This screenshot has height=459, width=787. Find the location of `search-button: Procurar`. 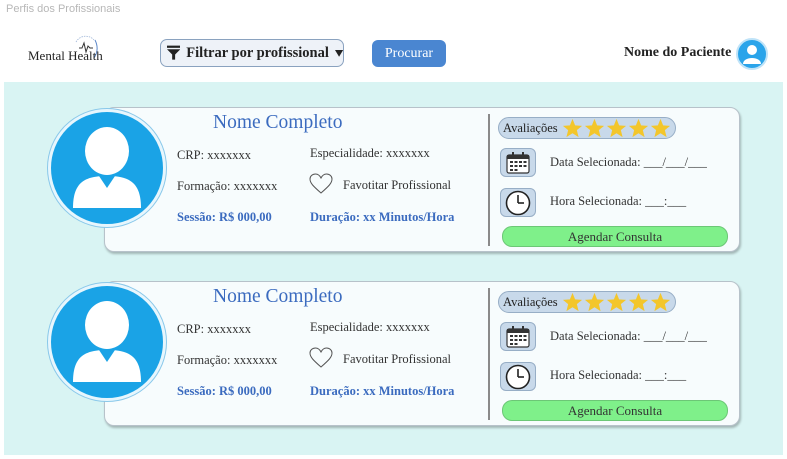

search-button: Procurar is located at coordinates (409, 53).